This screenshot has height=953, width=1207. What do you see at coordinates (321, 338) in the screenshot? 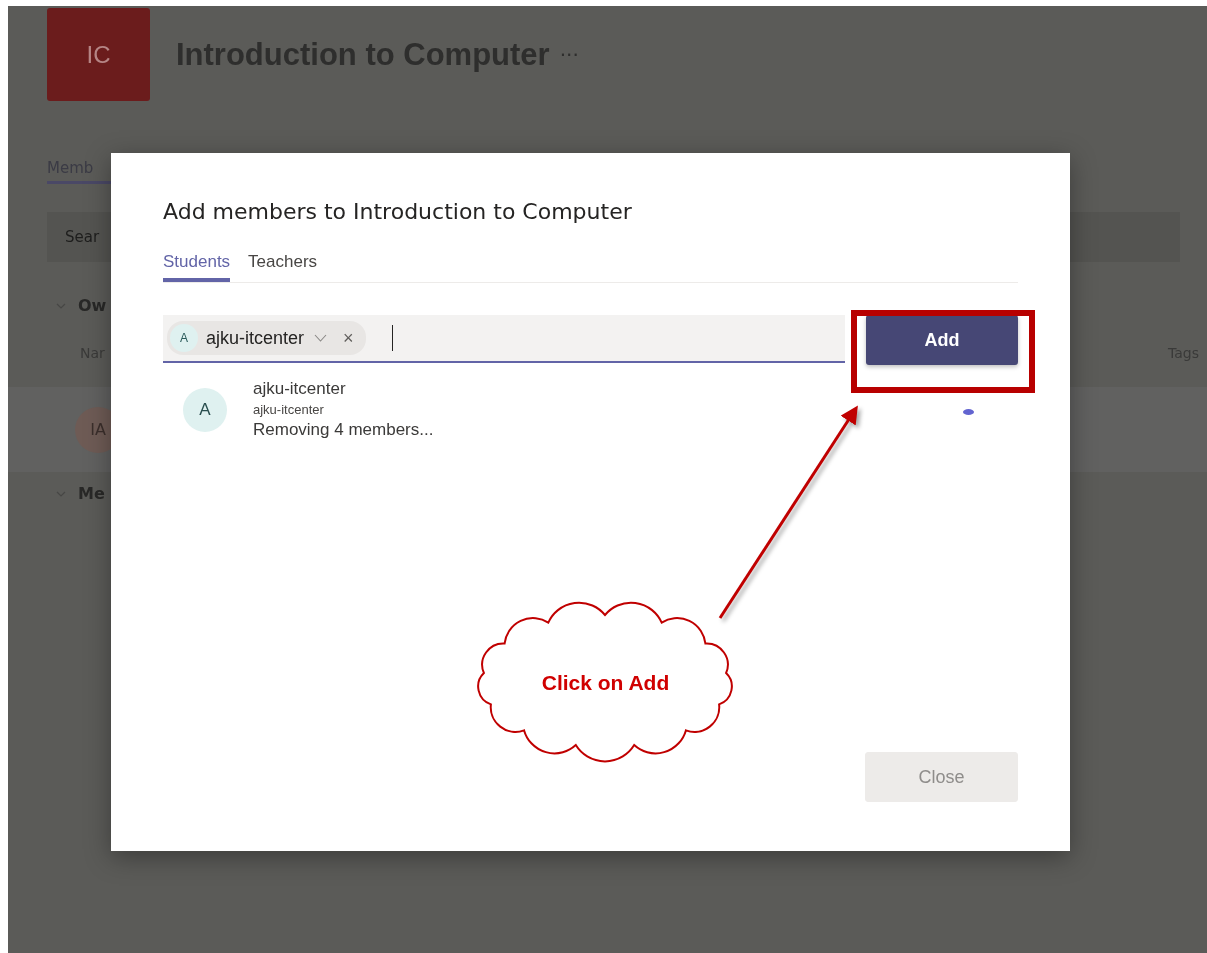
I see `chevron-icon` at bounding box center [321, 338].